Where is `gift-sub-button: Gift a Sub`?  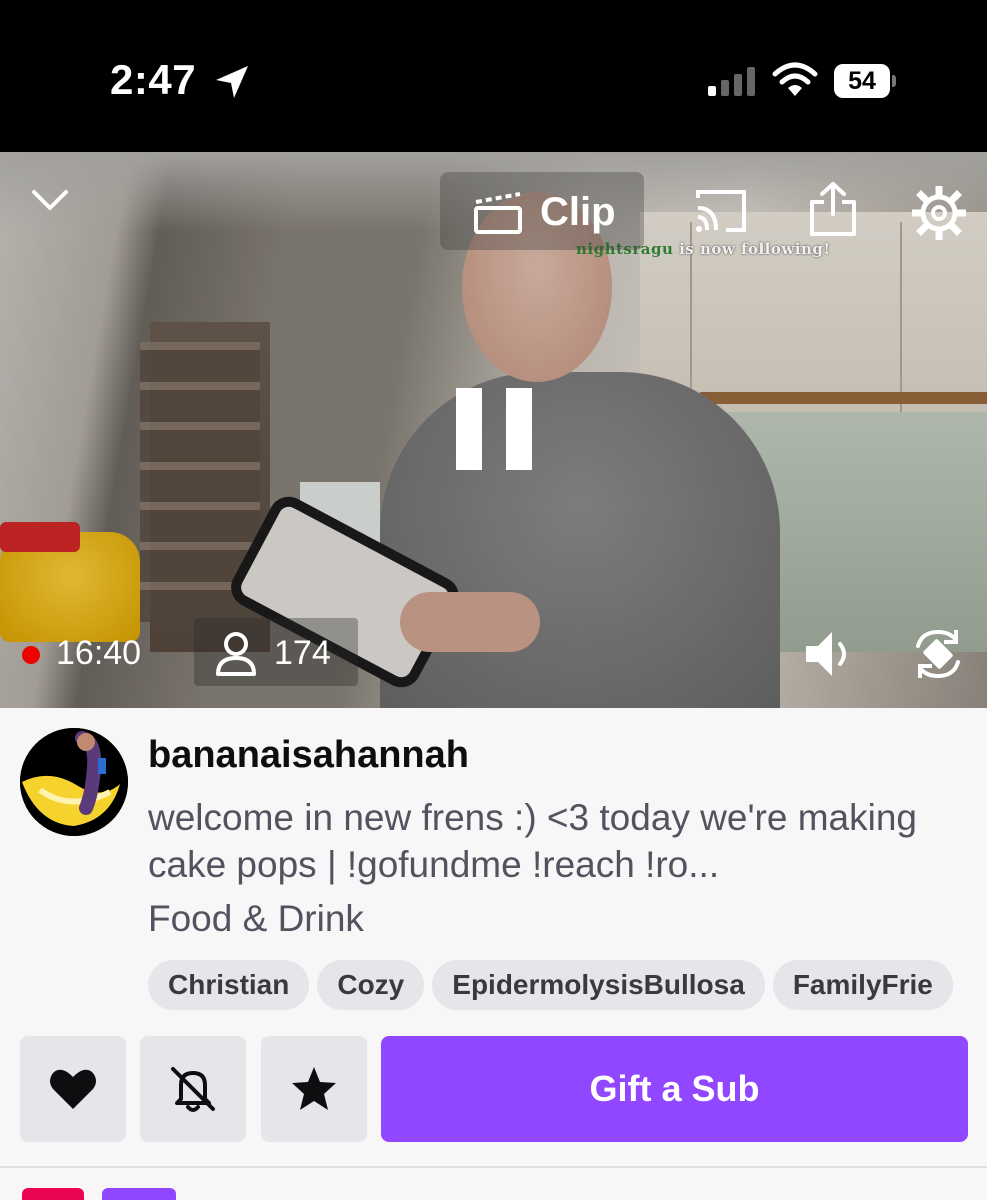 gift-sub-button: Gift a Sub is located at coordinates (674, 1089).